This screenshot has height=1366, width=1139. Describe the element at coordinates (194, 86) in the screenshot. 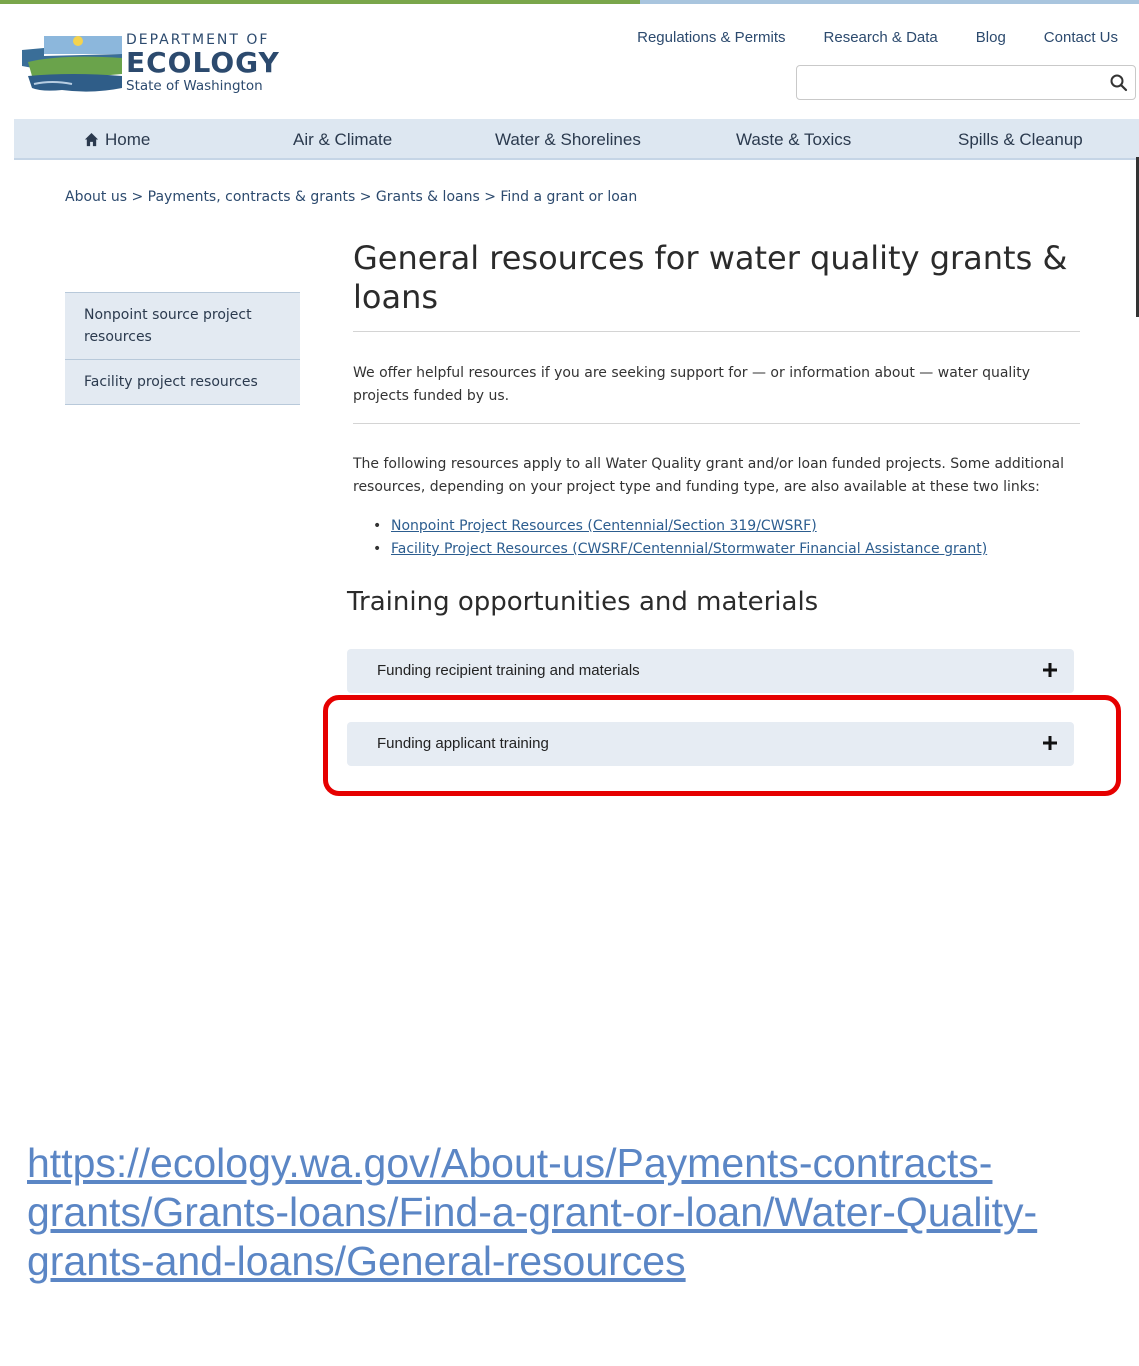

I see `logo-line-3: State of Washington` at that location.